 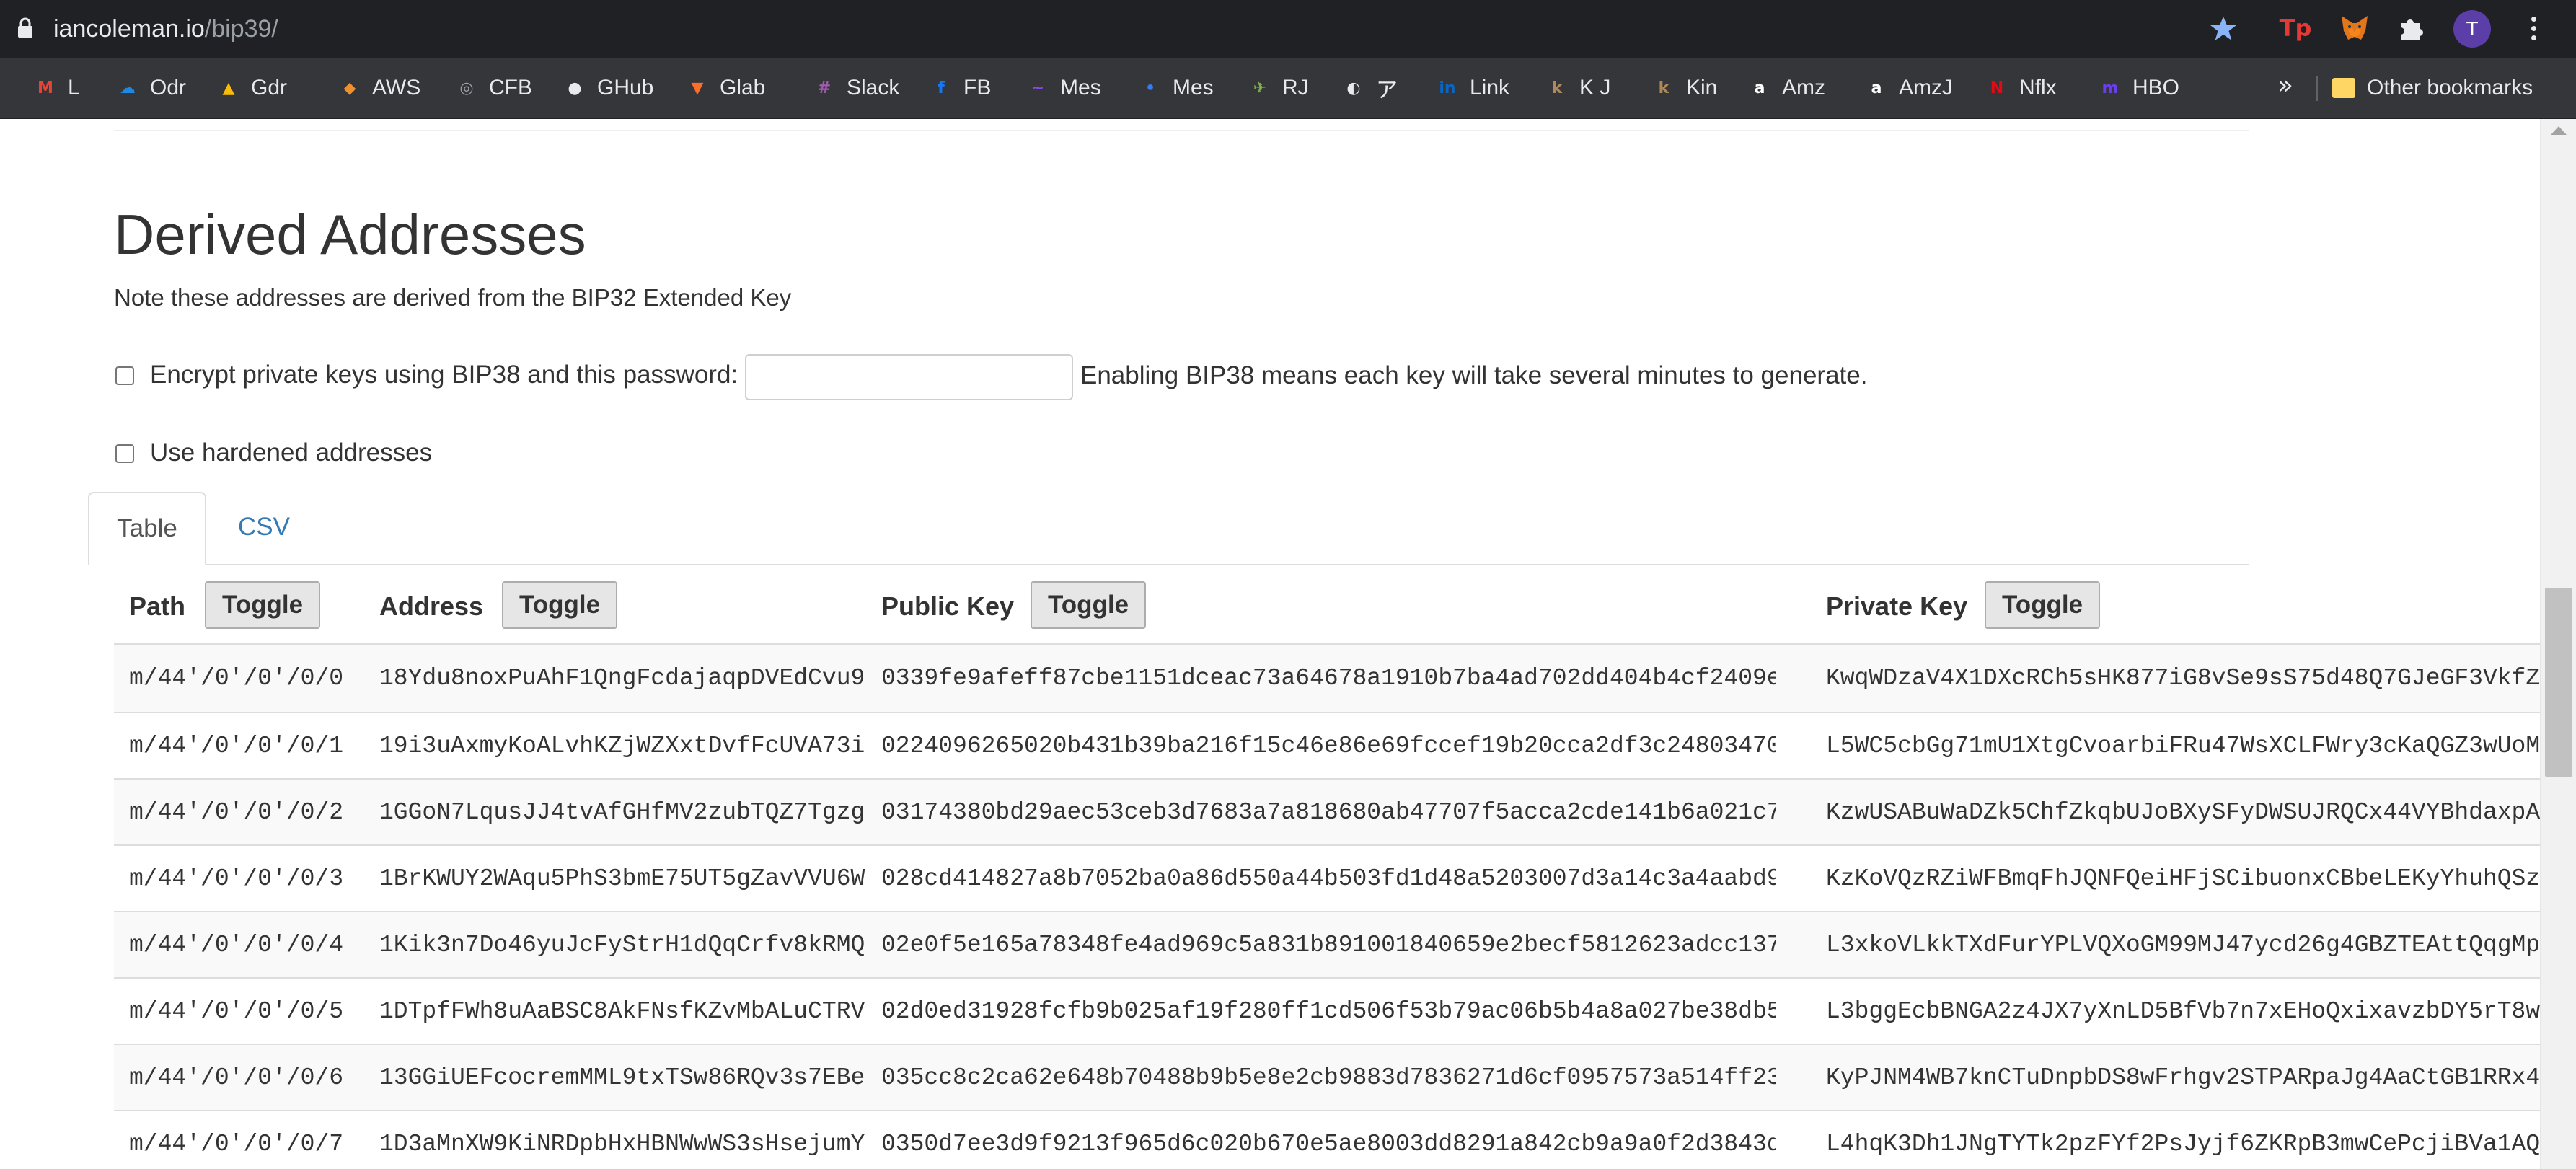 What do you see at coordinates (608, 88) in the screenshot?
I see `bookmark-5: ● GHub` at bounding box center [608, 88].